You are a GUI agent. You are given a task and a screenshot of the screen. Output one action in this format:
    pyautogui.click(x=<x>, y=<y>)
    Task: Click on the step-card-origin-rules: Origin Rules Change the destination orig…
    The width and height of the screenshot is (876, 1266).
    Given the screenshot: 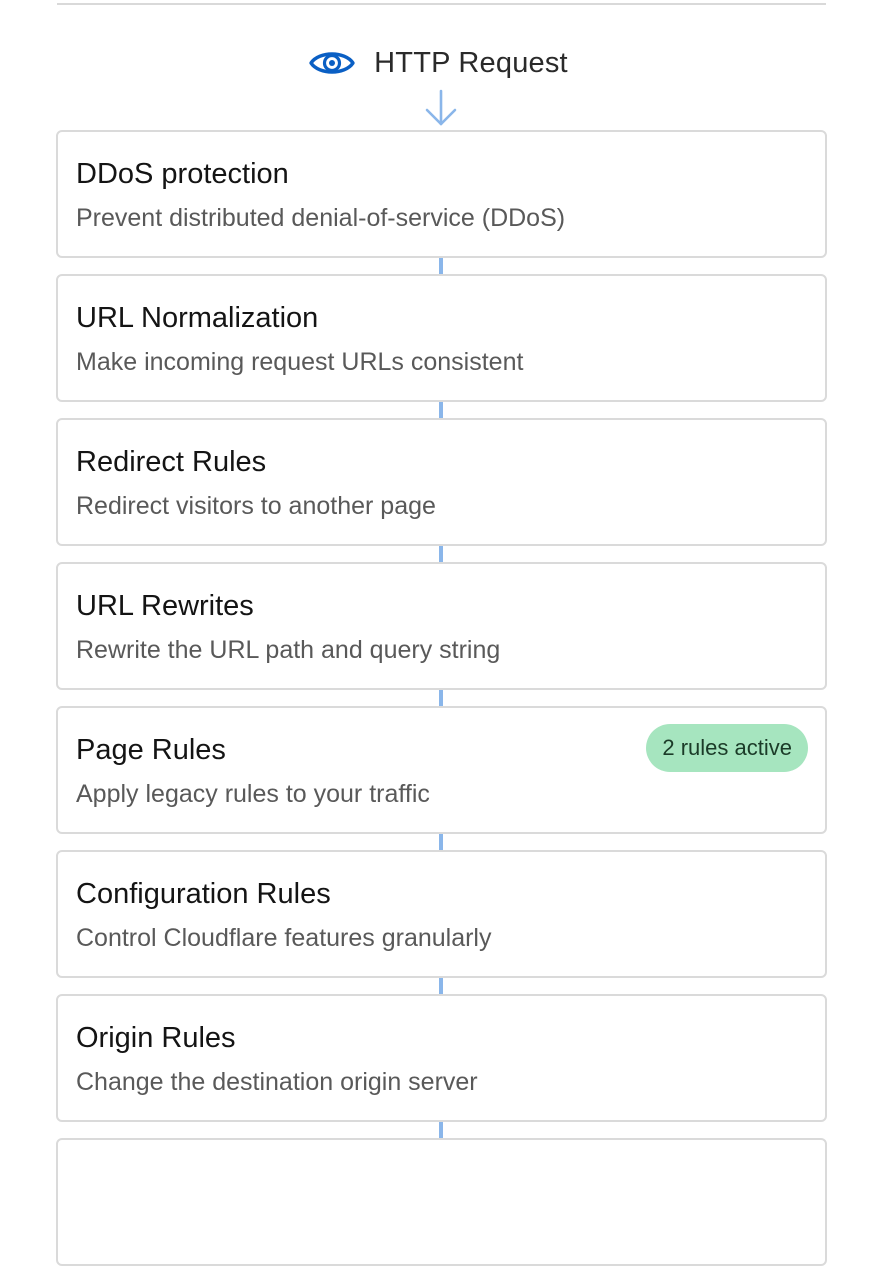 What is the action you would take?
    pyautogui.click(x=441, y=1058)
    